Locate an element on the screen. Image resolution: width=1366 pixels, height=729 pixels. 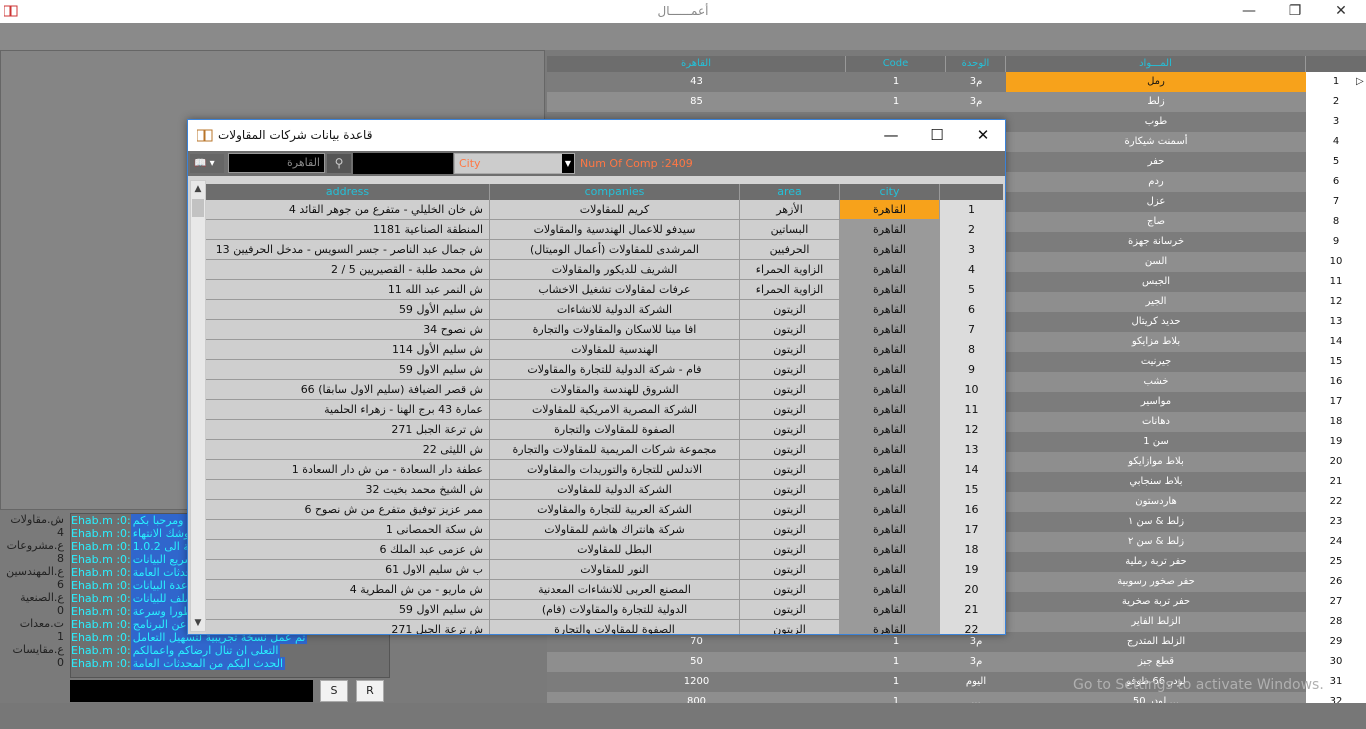
dialog-minimize-button: — is located at coordinates (891, 135).